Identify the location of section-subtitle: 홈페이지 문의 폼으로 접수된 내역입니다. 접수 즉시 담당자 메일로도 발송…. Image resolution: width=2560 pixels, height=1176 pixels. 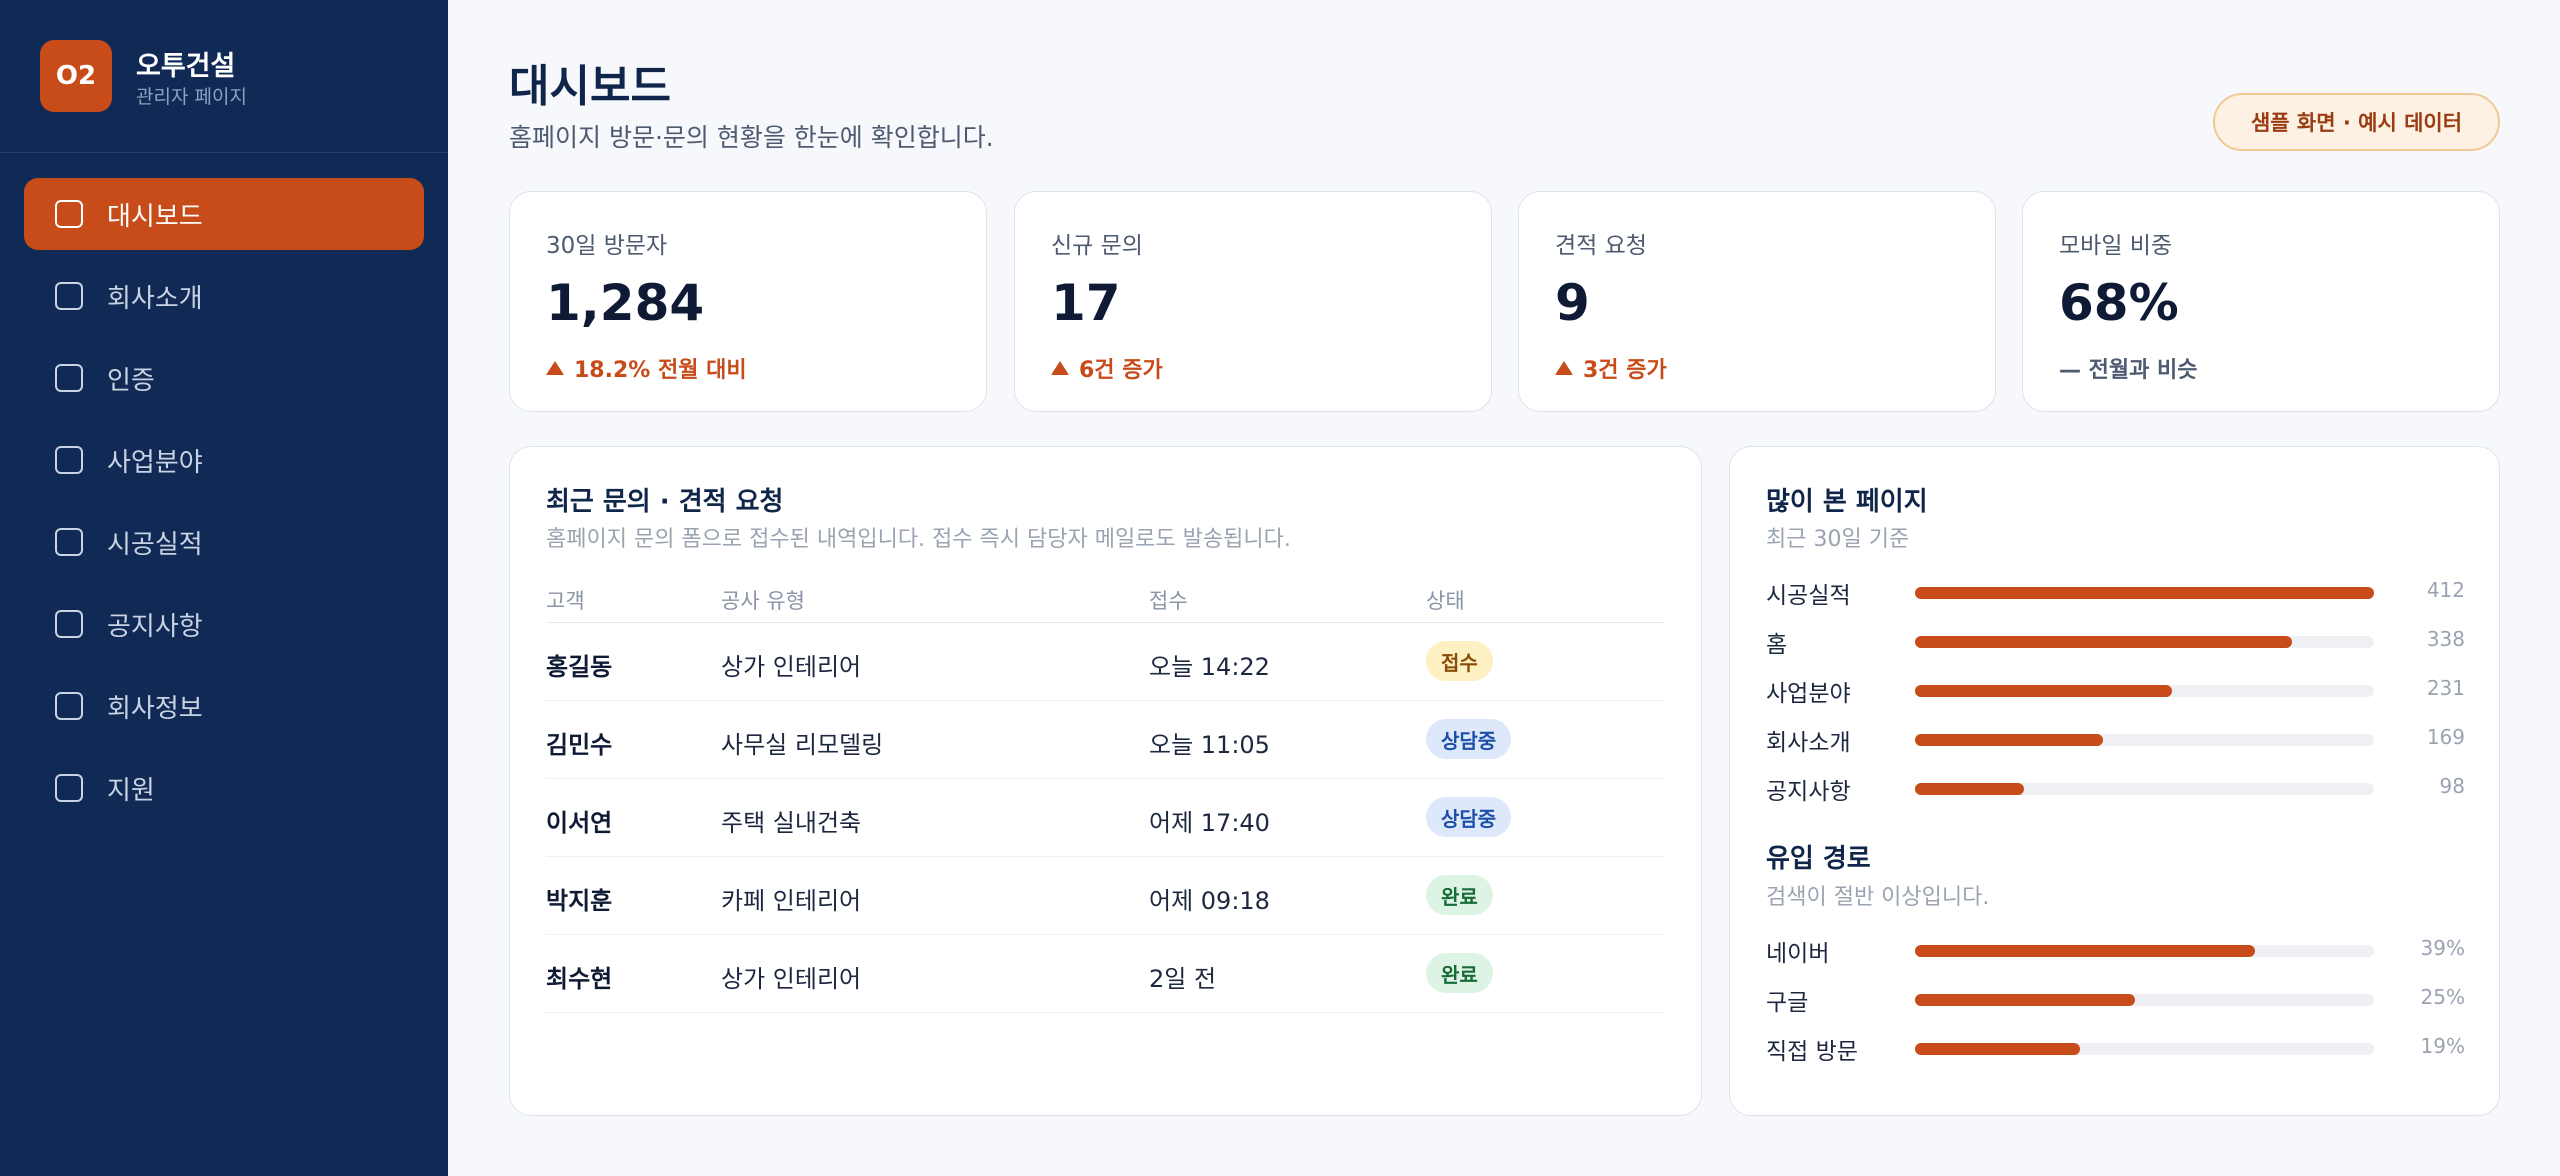
(918, 539).